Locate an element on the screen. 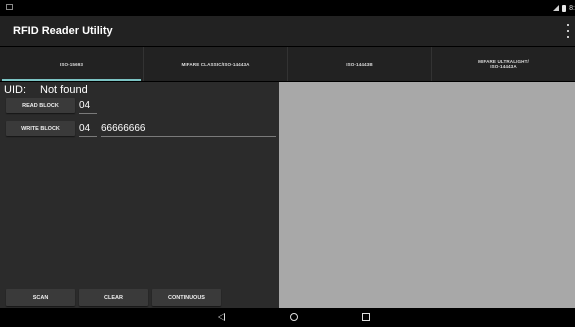 This screenshot has width=575, height=327. navigation-bar is located at coordinates (287, 317).